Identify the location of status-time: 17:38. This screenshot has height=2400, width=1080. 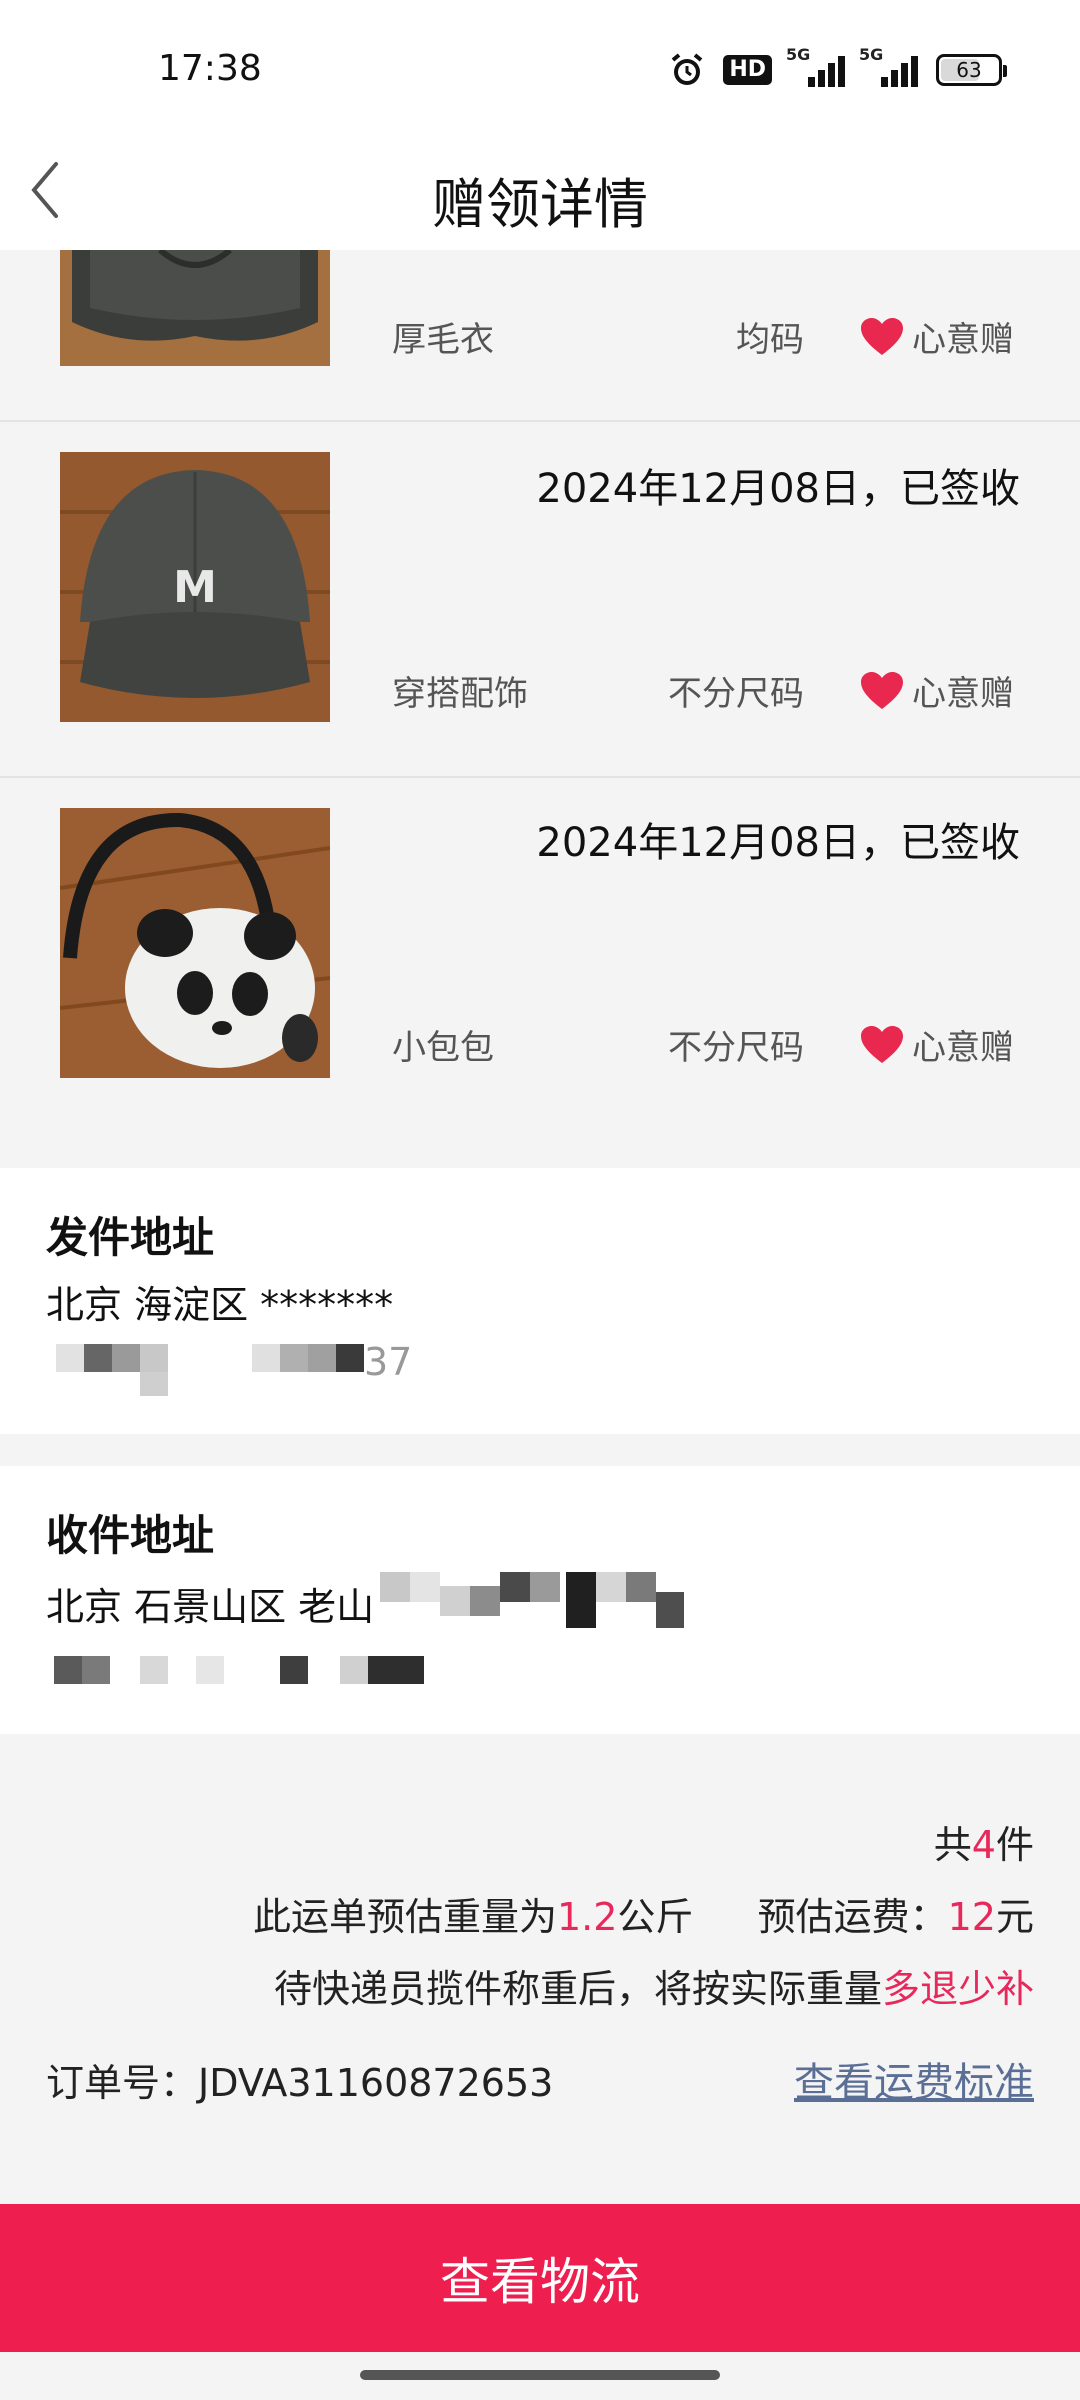
(210, 68).